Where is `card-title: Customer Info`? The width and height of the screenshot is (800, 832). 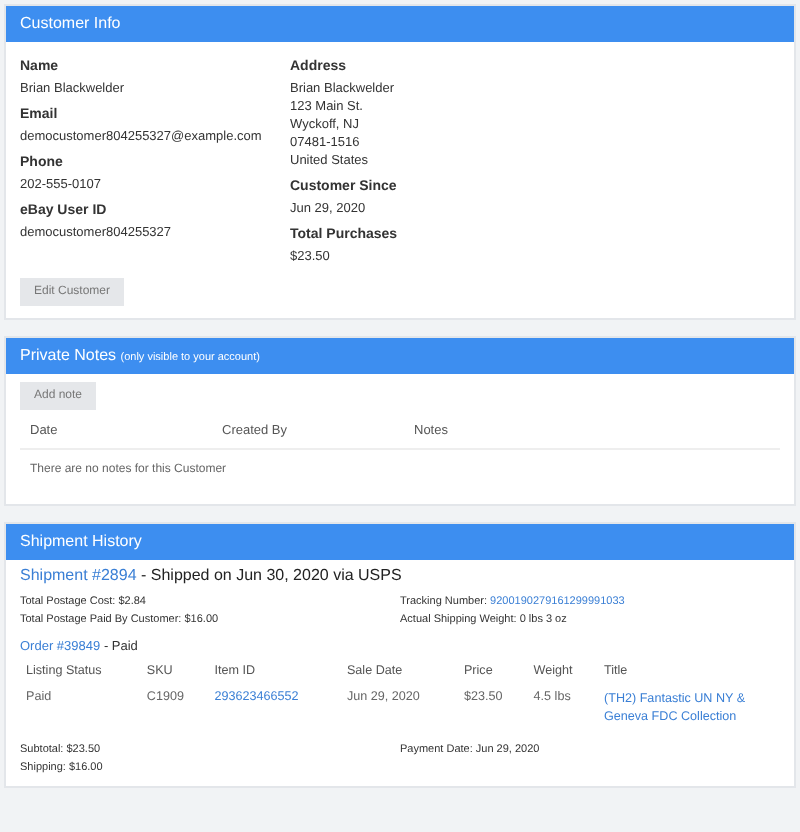
card-title: Customer Info is located at coordinates (70, 23).